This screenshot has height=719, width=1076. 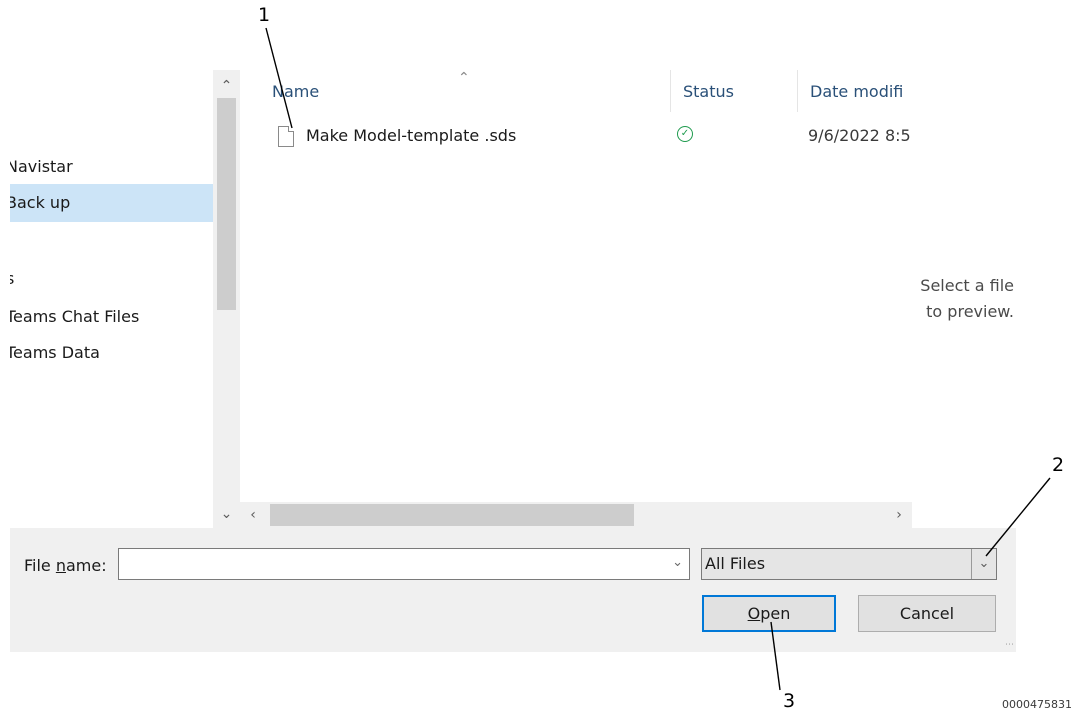 I want to click on callout-number-3: 3, so click(x=789, y=701).